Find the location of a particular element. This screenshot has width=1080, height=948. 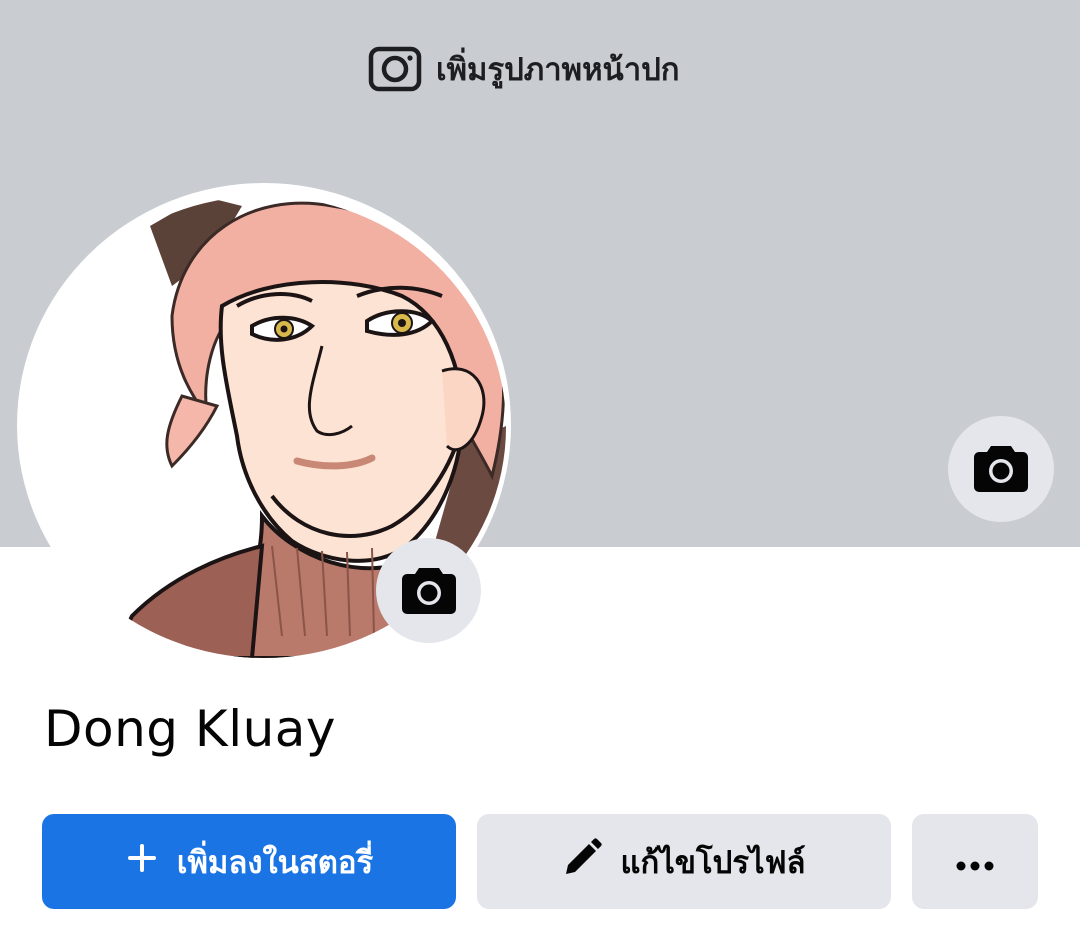

edit-profile-button: แก้ไขโปรไฟล์ is located at coordinates (684, 861).